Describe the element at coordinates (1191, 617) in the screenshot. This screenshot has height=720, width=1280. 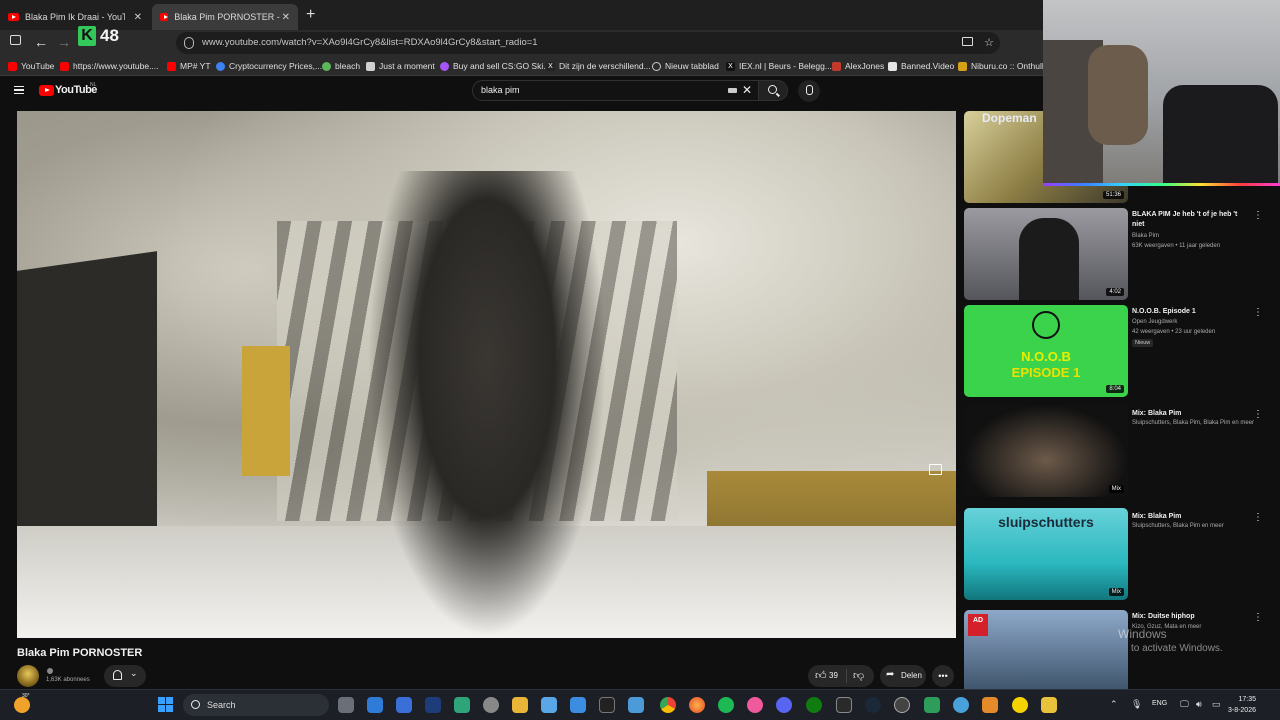
I see `video-title: Mix: Duitse hiphop` at that location.